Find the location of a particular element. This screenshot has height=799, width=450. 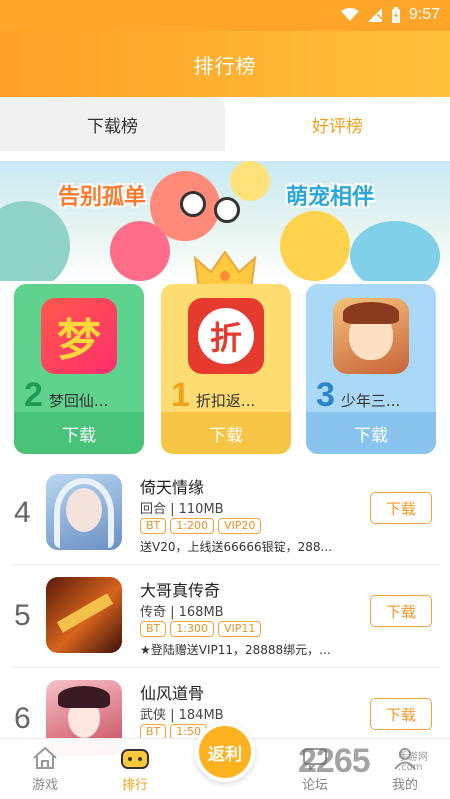

tag: VIP11 is located at coordinates (239, 629).